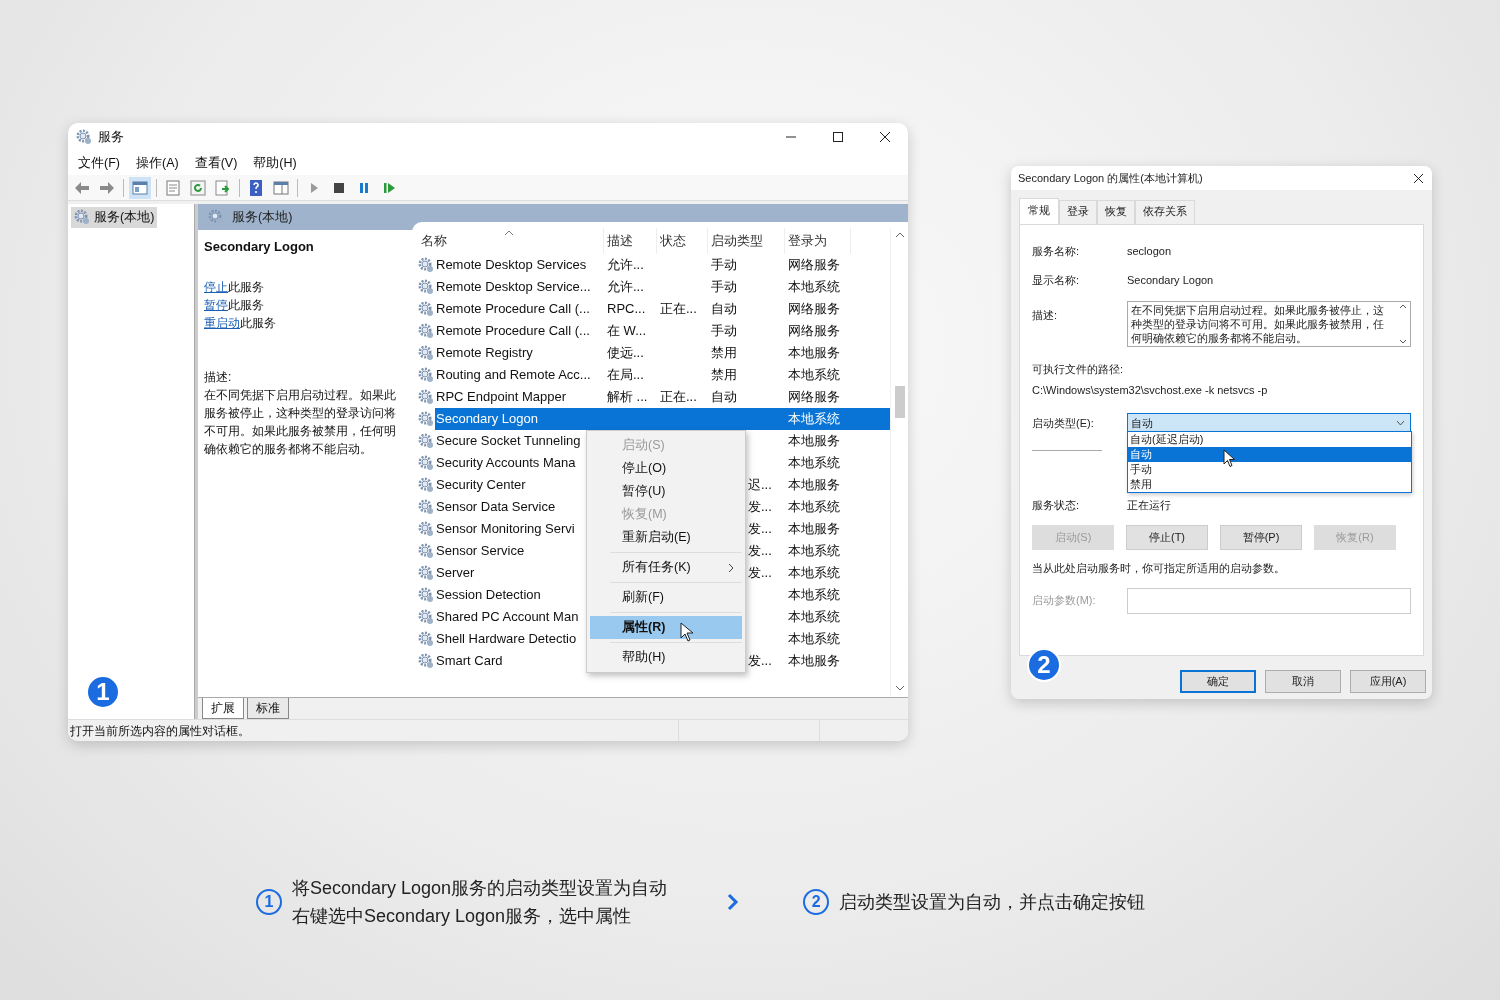 This screenshot has height=1000, width=1500. I want to click on dialog-button: 应用(A), so click(1388, 681).